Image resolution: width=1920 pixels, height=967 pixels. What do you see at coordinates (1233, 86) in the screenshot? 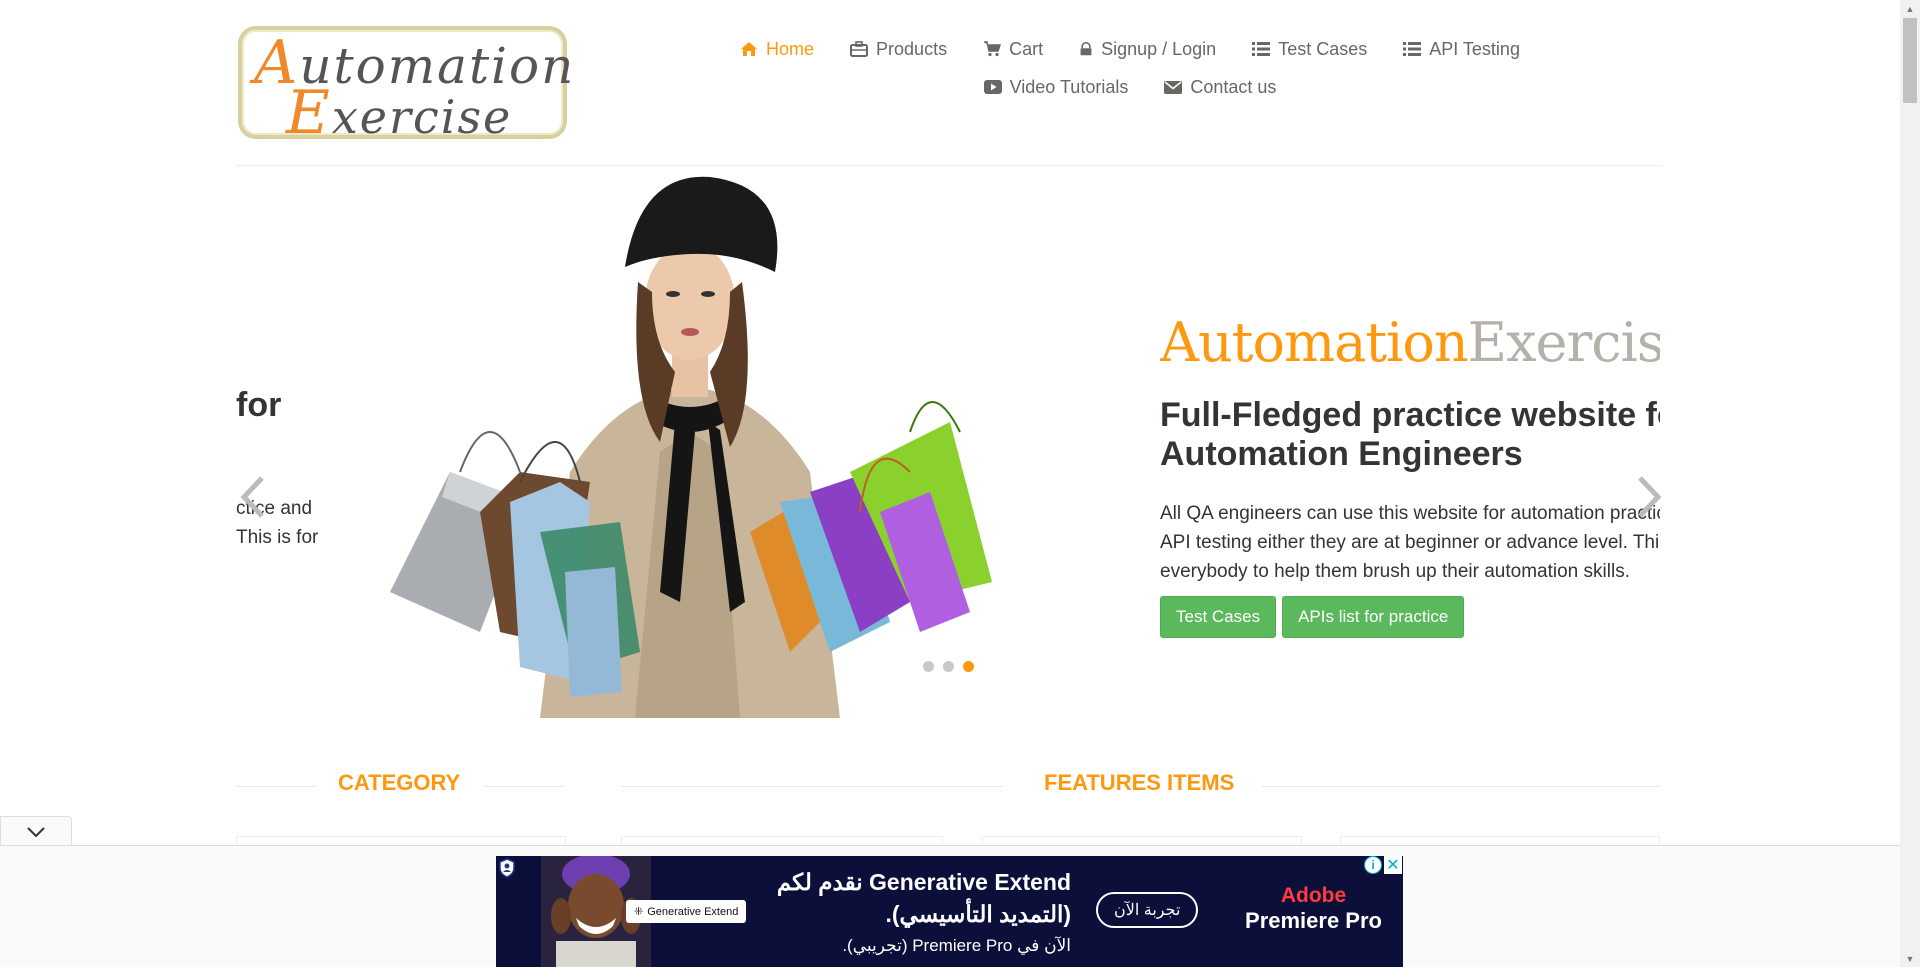
I see `nav-contact-us-label: Contact us` at bounding box center [1233, 86].